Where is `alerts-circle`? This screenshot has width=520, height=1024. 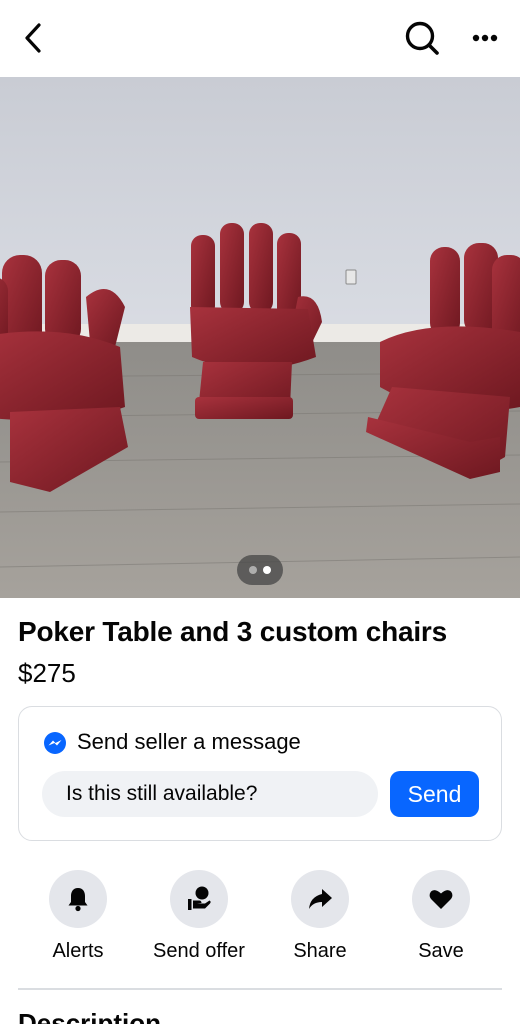
alerts-circle is located at coordinates (78, 899).